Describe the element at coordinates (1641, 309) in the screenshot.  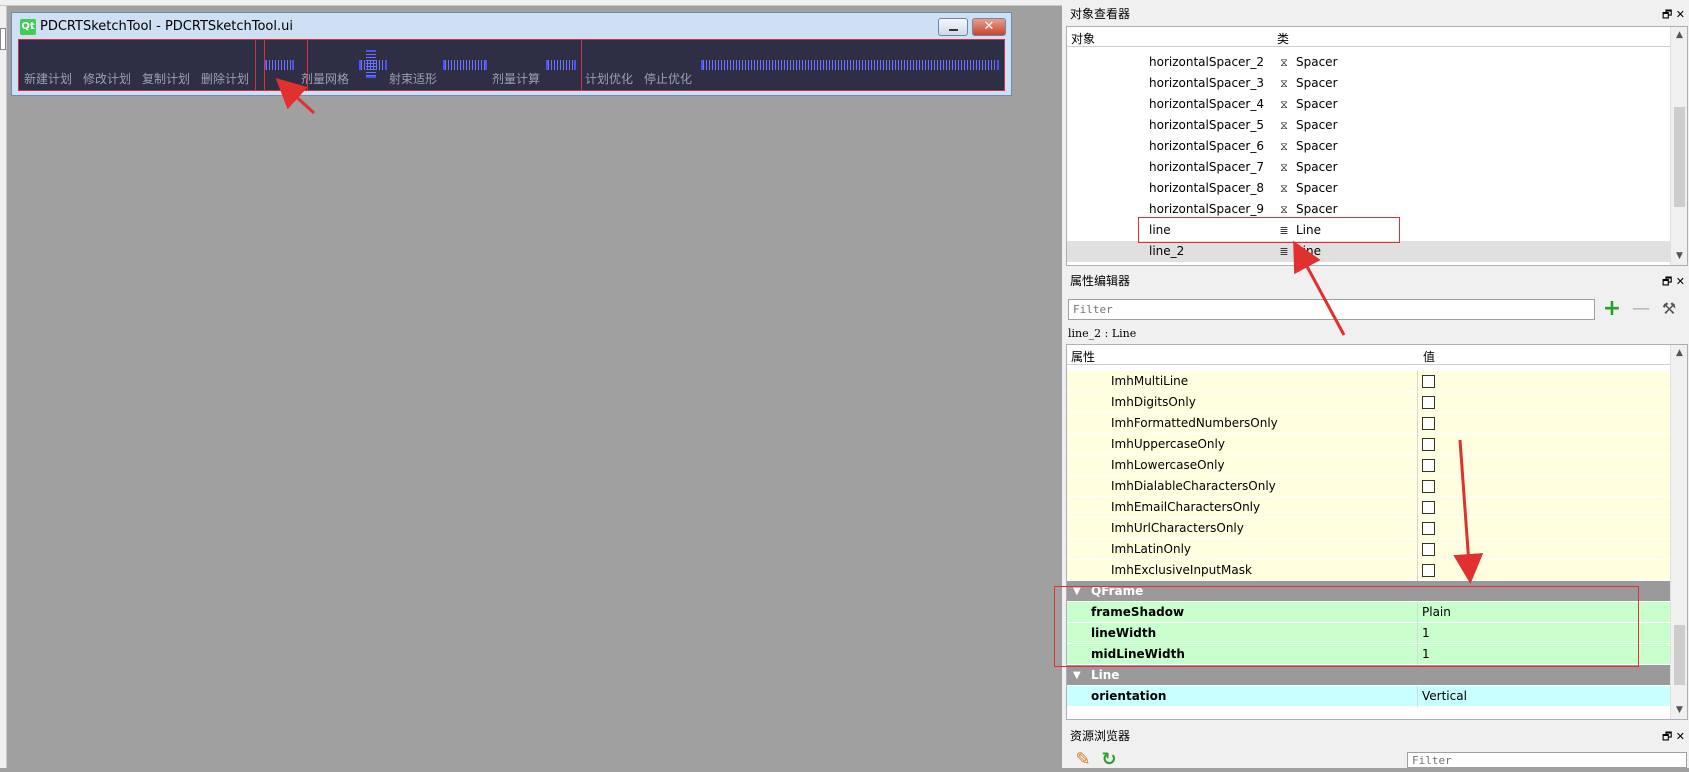
I see `remove-property-icon: —` at that location.